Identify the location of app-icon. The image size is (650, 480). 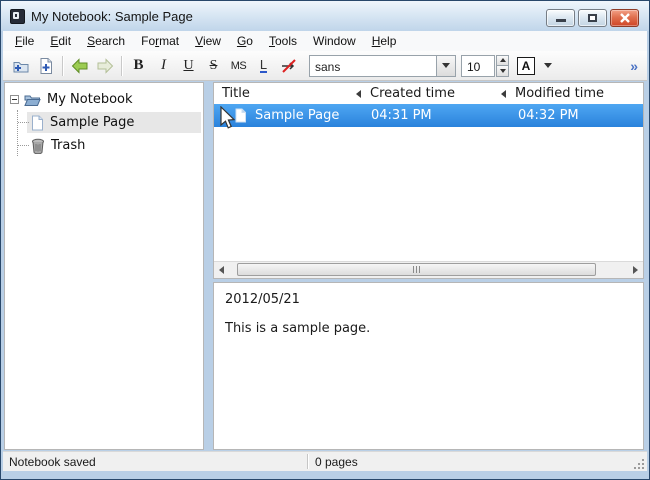
(17, 16).